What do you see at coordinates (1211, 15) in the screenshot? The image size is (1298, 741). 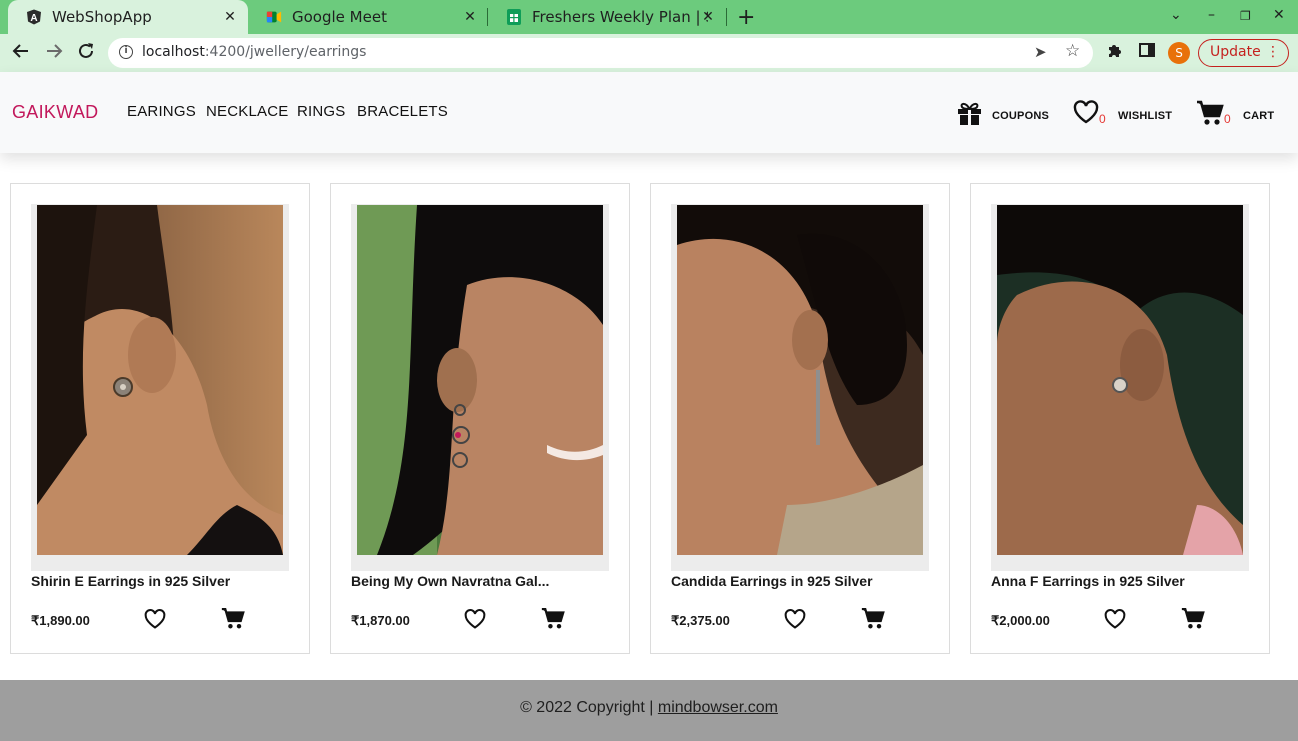 I see `minimize-icon: –` at bounding box center [1211, 15].